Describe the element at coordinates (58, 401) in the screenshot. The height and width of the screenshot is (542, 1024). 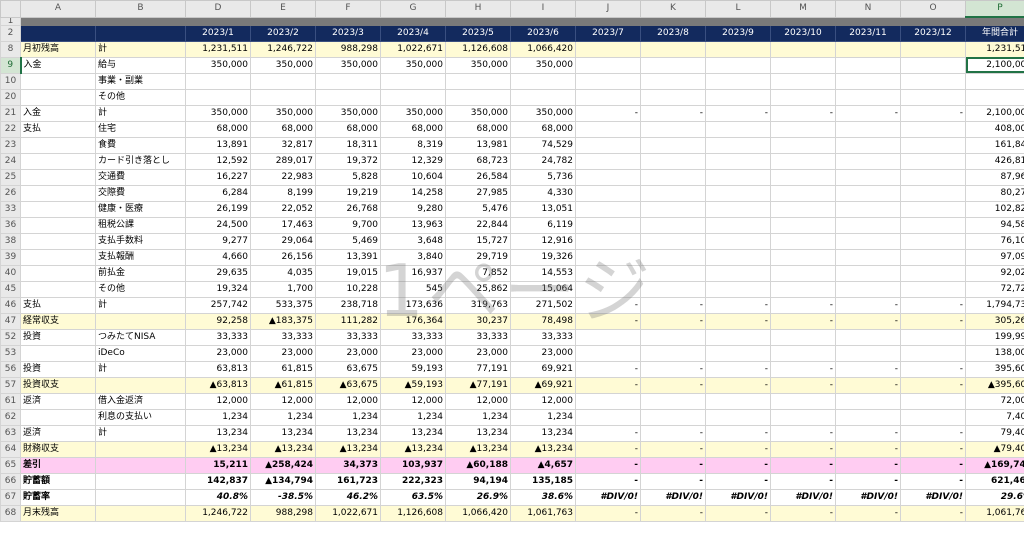
I see `category-label-cell: 返済` at that location.